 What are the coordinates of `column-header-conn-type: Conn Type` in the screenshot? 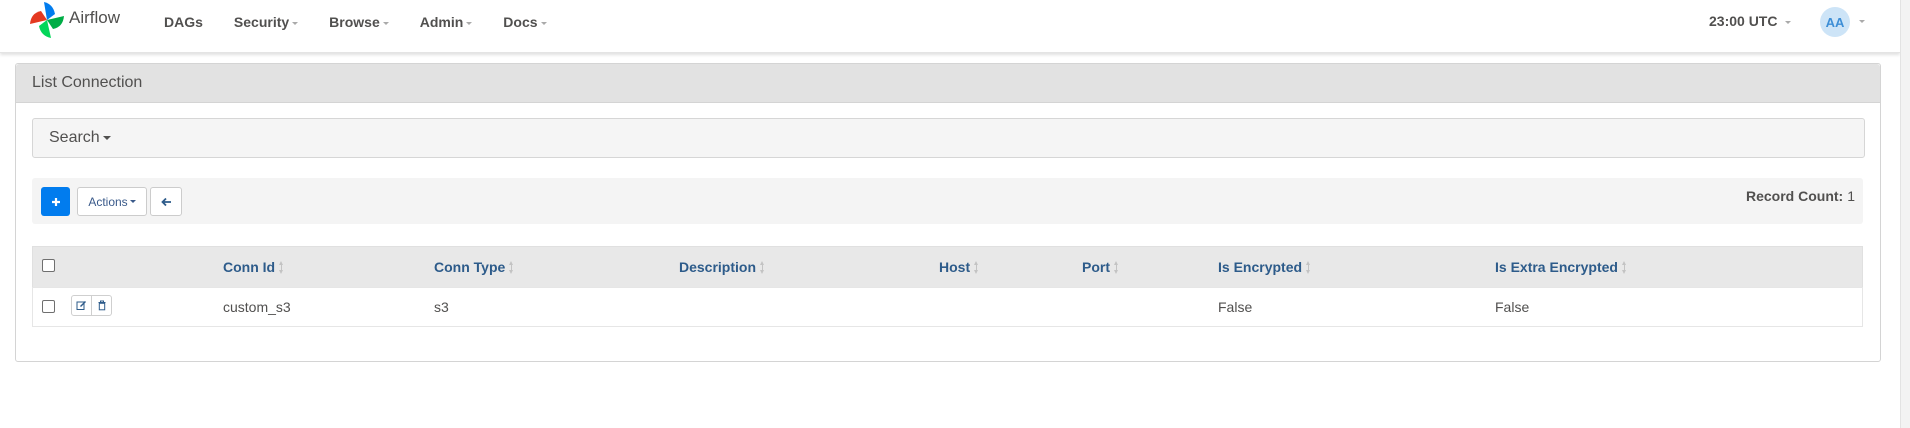 It's located at (474, 267).